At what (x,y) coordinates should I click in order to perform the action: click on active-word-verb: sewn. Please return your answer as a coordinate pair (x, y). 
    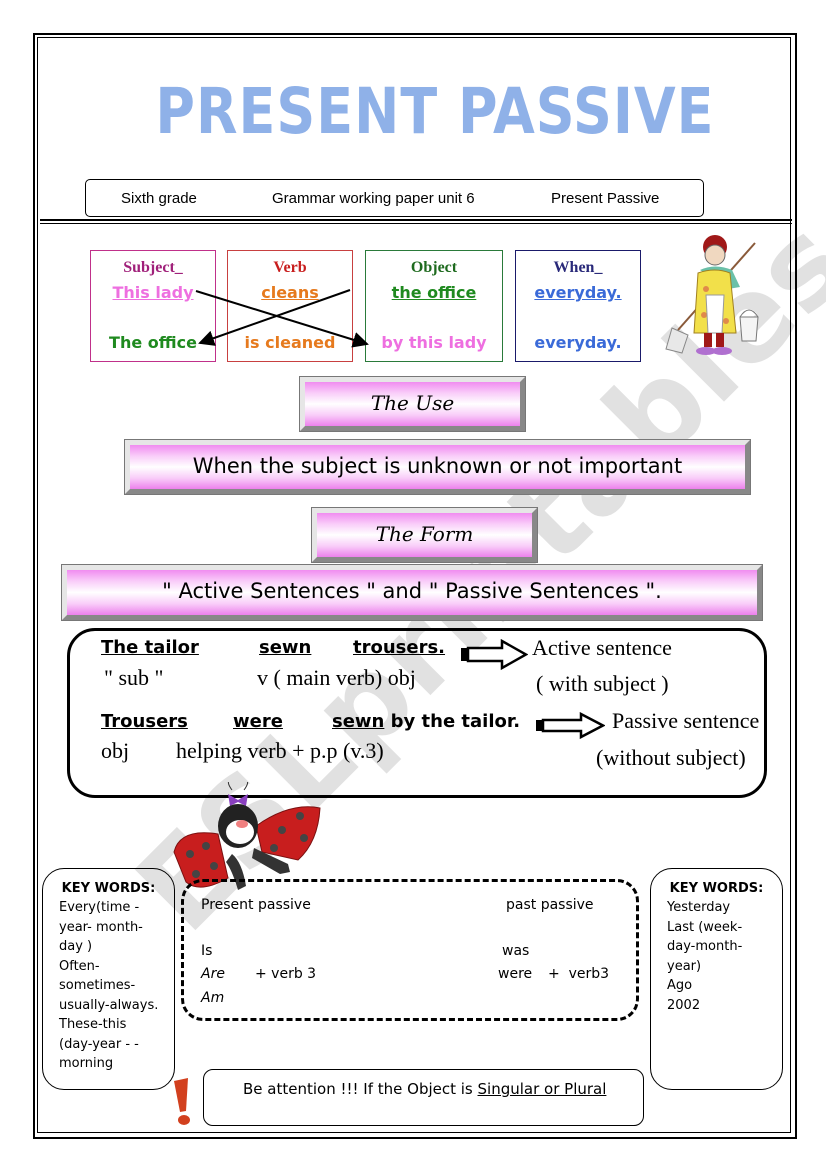
    Looking at the image, I should click on (285, 647).